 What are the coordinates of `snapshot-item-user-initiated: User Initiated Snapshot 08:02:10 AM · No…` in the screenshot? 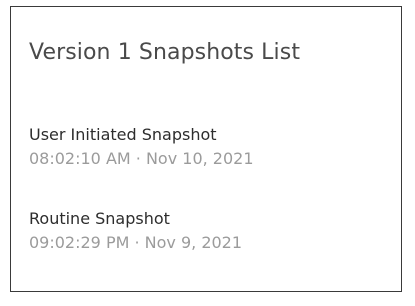 It's located at (141, 147).